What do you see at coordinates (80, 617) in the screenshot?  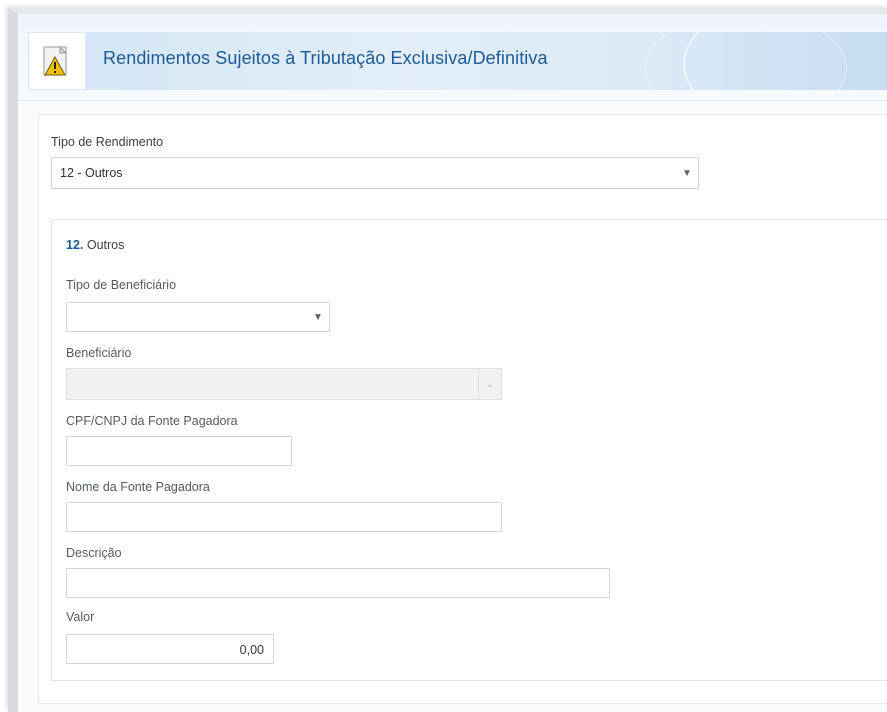 I see `valor-label: Valor` at bounding box center [80, 617].